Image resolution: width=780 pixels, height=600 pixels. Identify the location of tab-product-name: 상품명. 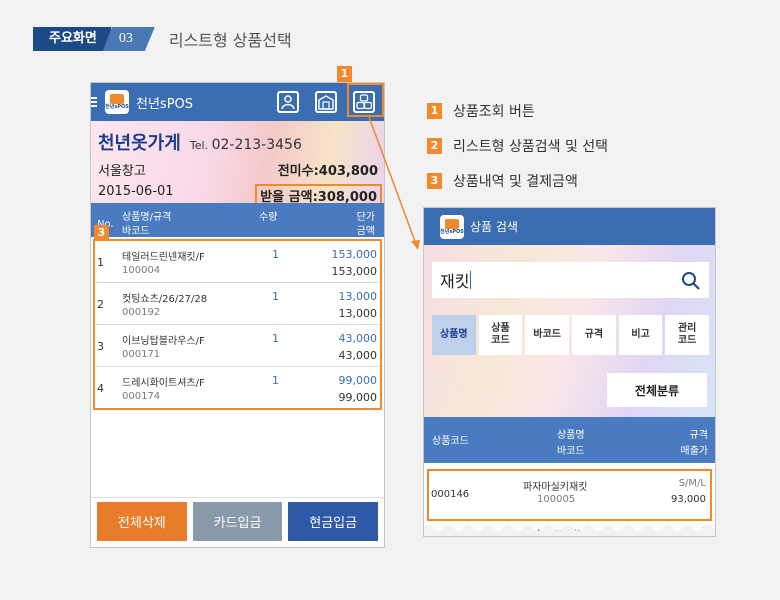
(454, 335).